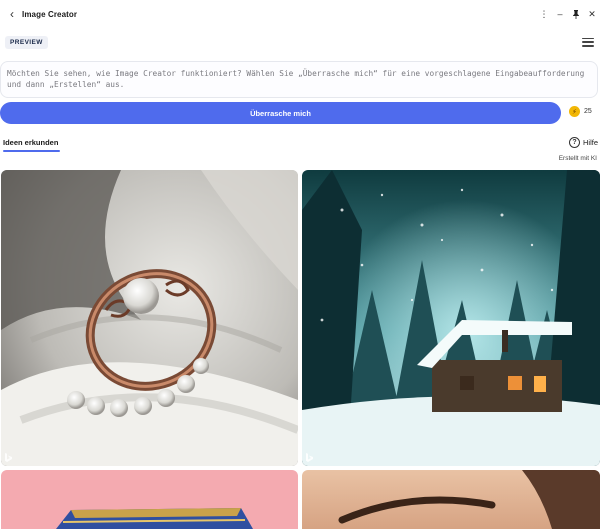 This screenshot has width=600, height=529. Describe the element at coordinates (12, 14) in the screenshot. I see `back-chevron-icon: ‹` at that location.